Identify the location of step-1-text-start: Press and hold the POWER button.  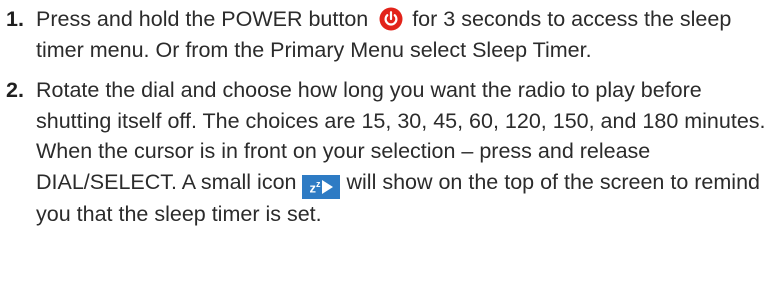
(202, 19).